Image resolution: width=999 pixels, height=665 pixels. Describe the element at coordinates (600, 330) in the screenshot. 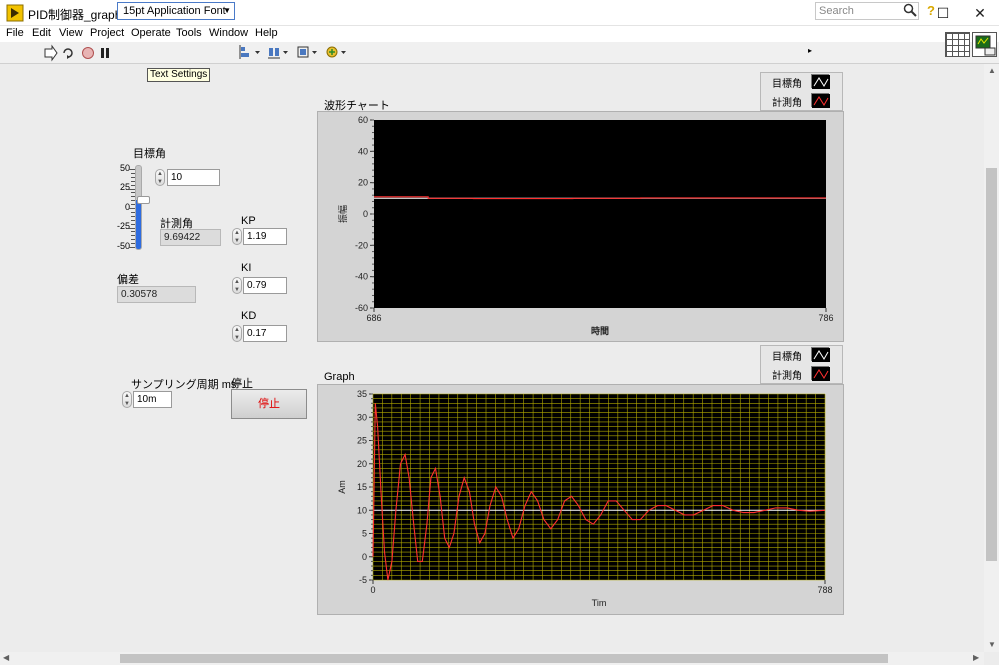

I see `x-axis-label: 時間` at that location.